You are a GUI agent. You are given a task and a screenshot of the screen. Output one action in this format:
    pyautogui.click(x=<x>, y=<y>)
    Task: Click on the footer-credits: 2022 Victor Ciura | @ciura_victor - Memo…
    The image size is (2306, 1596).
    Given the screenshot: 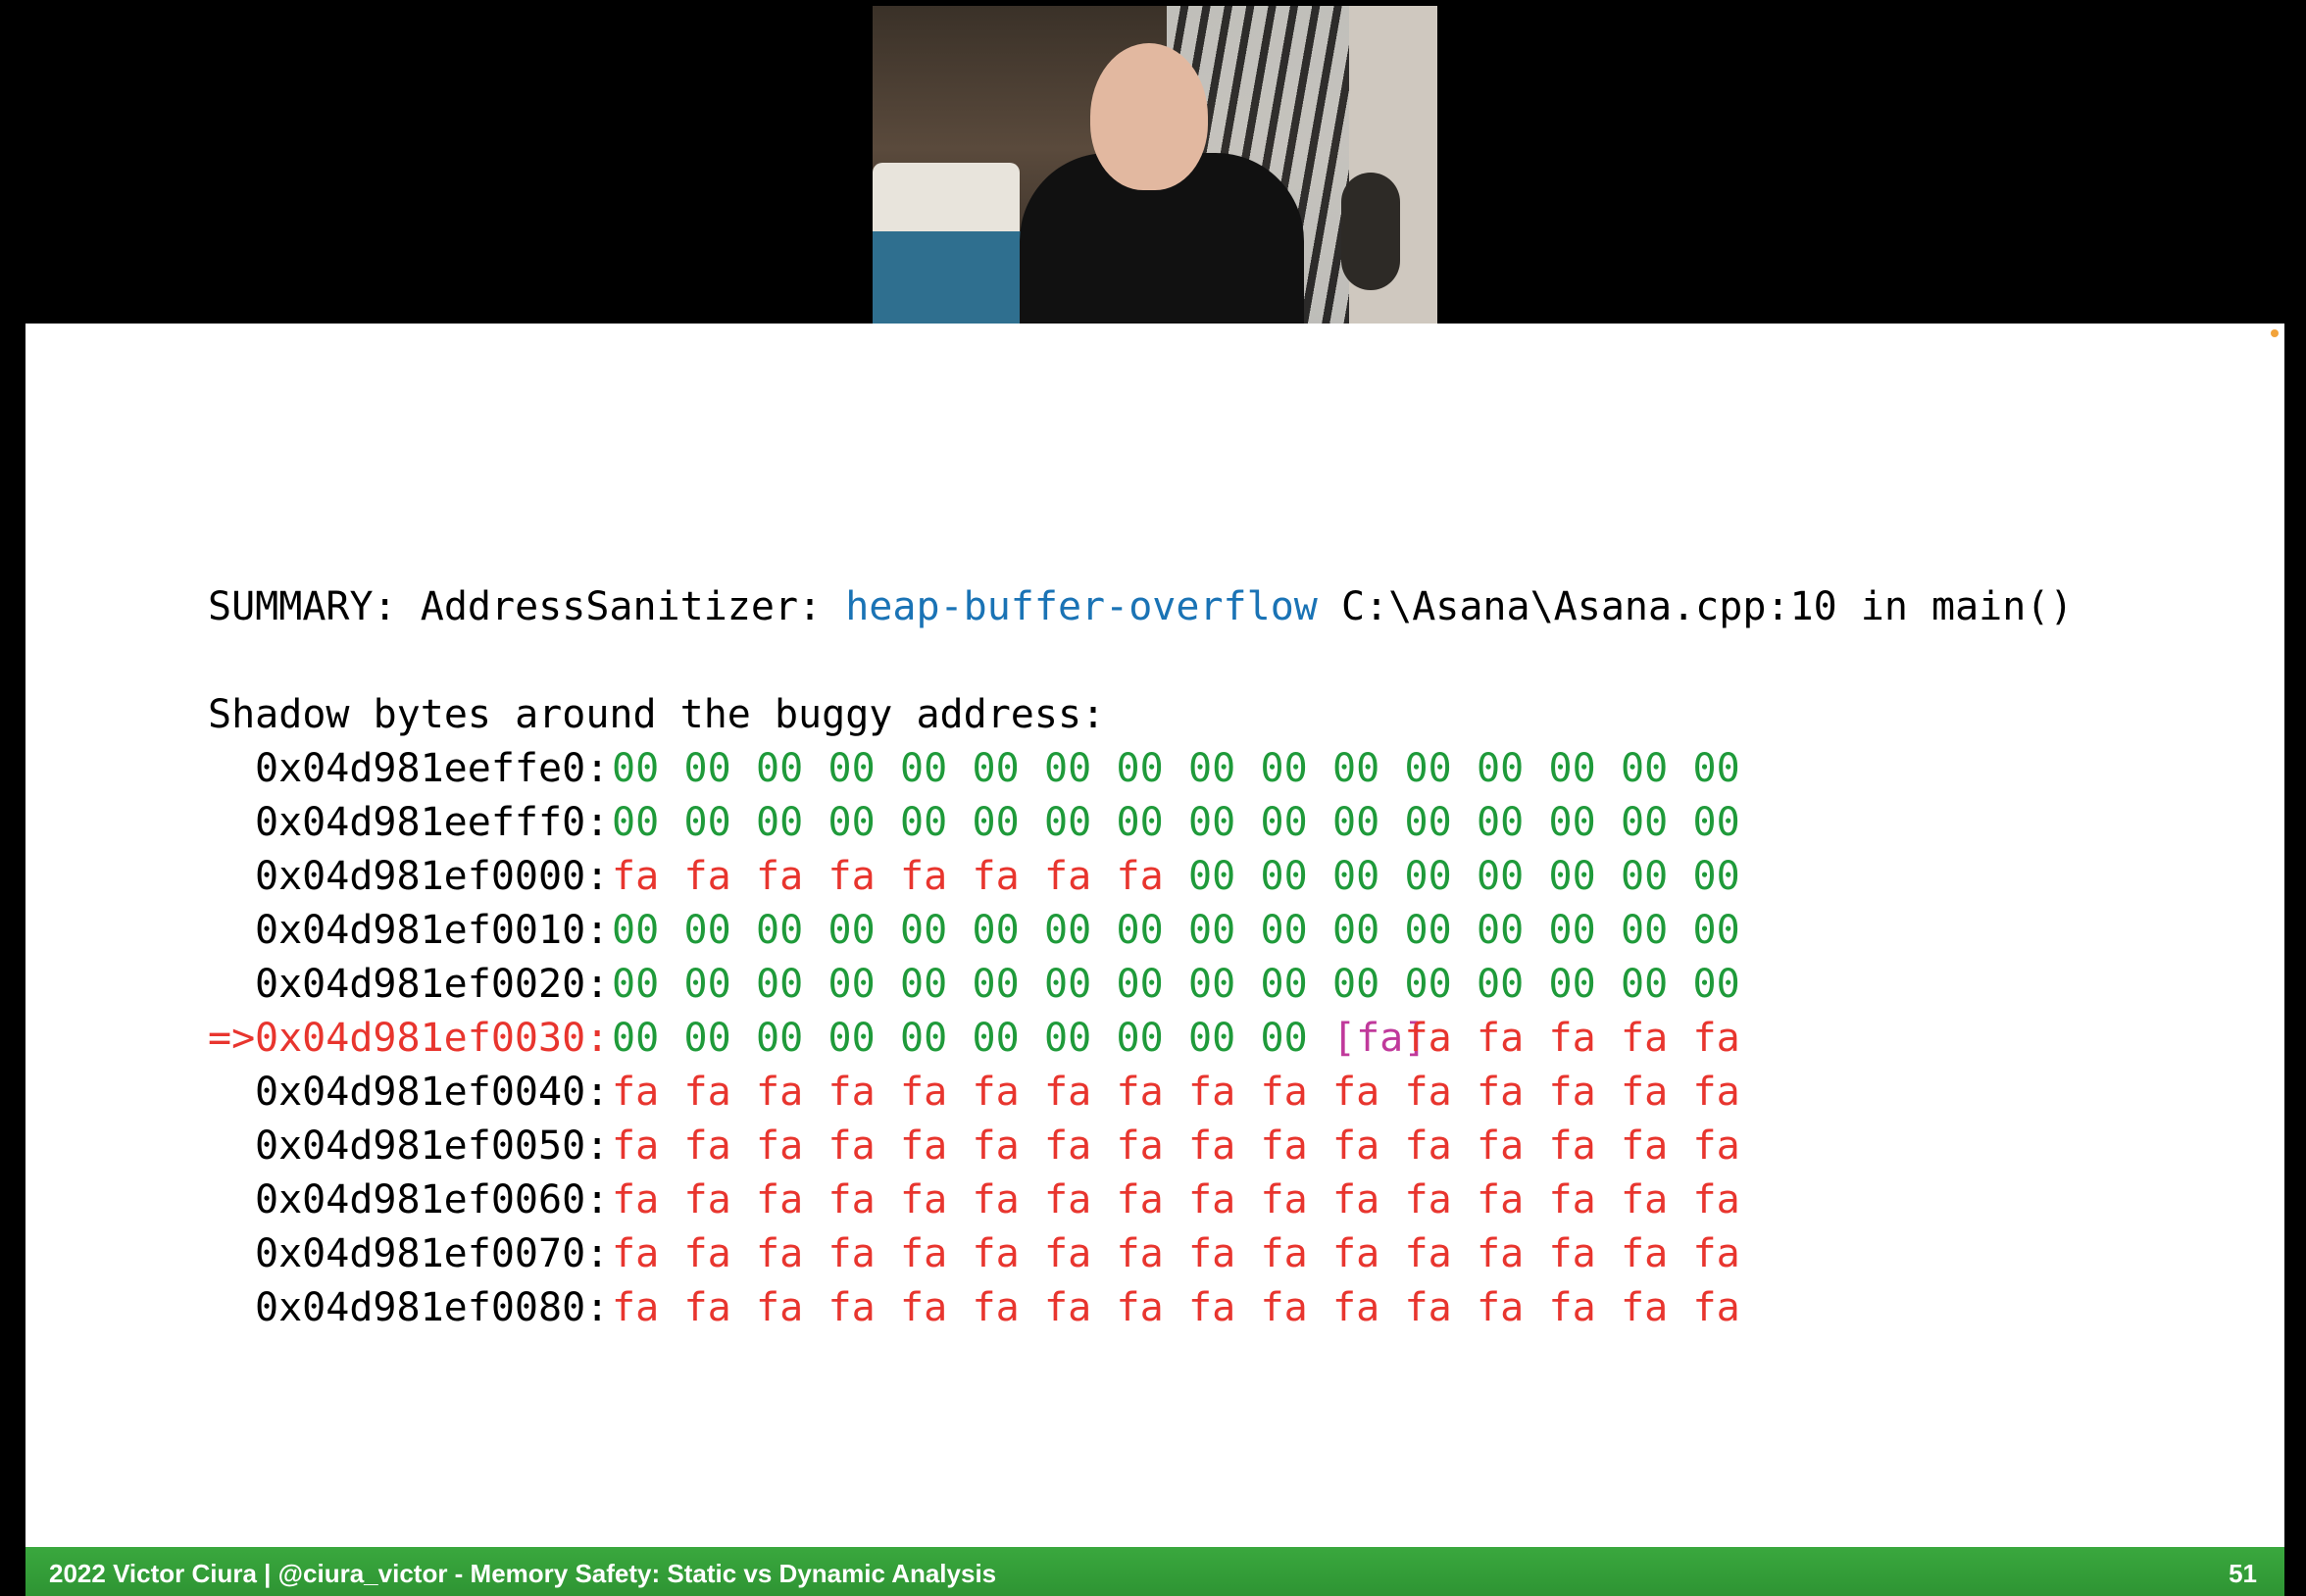 What is the action you would take?
    pyautogui.click(x=523, y=1573)
    